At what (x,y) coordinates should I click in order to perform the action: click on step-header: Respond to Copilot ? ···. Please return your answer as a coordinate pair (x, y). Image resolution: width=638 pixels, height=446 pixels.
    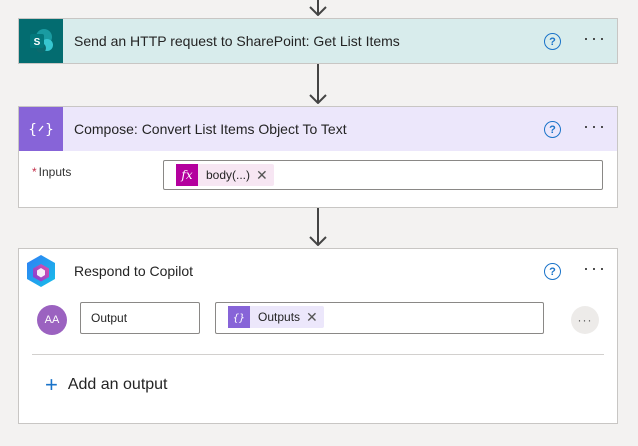
    Looking at the image, I should click on (318, 271).